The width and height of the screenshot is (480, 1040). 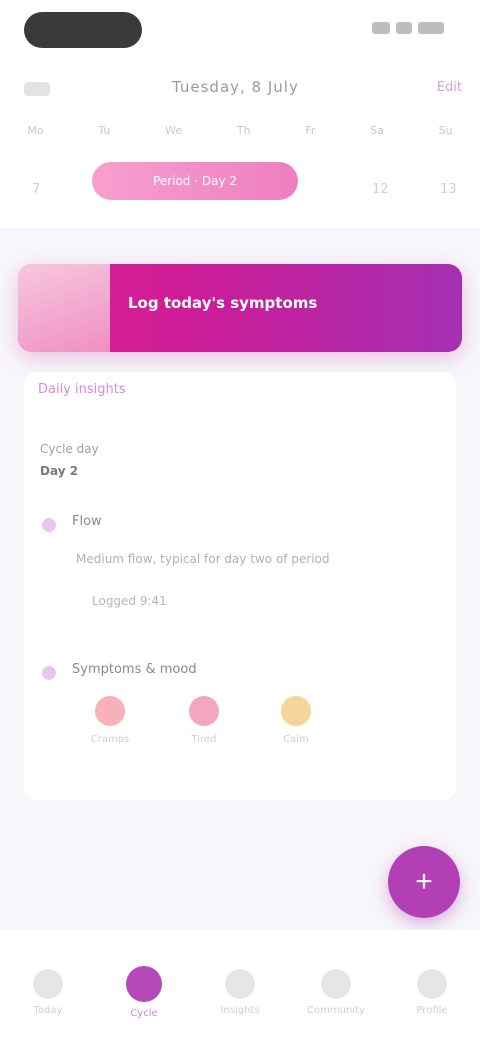 What do you see at coordinates (48, 1010) in the screenshot?
I see `tab-label: Today` at bounding box center [48, 1010].